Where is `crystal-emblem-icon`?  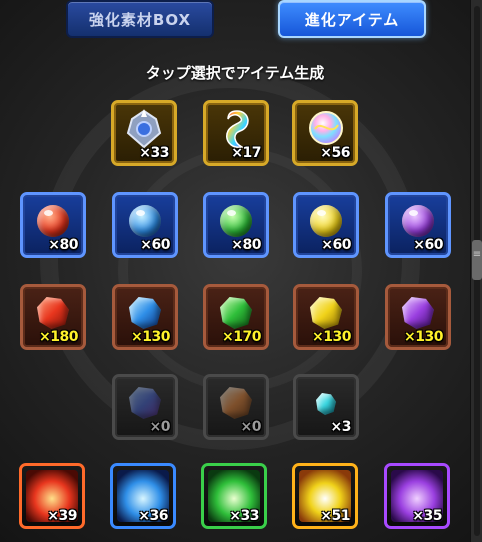 crystal-emblem-icon is located at coordinates (144, 129).